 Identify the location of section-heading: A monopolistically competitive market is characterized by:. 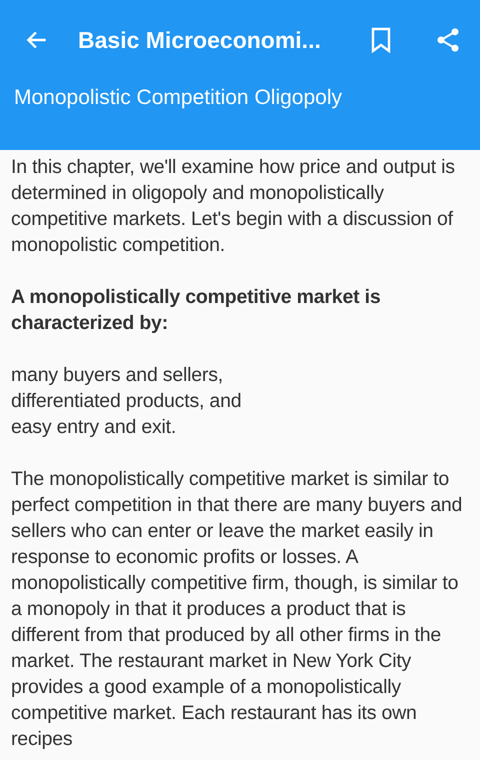
(196, 310).